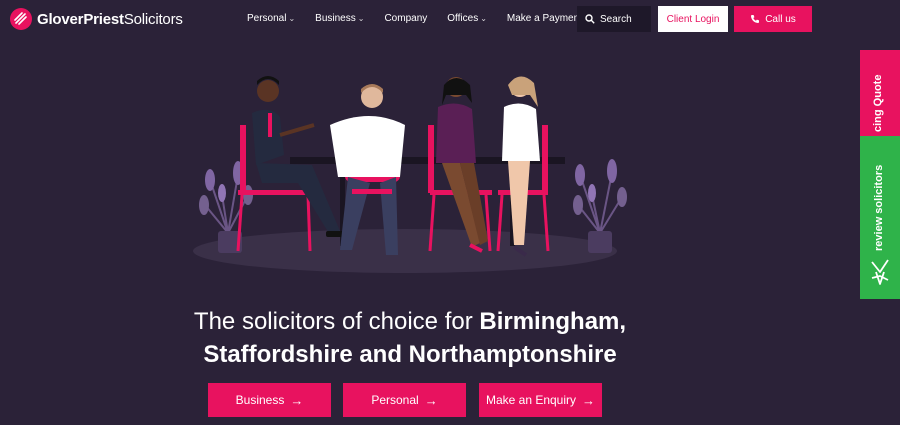  I want to click on call-us-button: Call us, so click(773, 19).